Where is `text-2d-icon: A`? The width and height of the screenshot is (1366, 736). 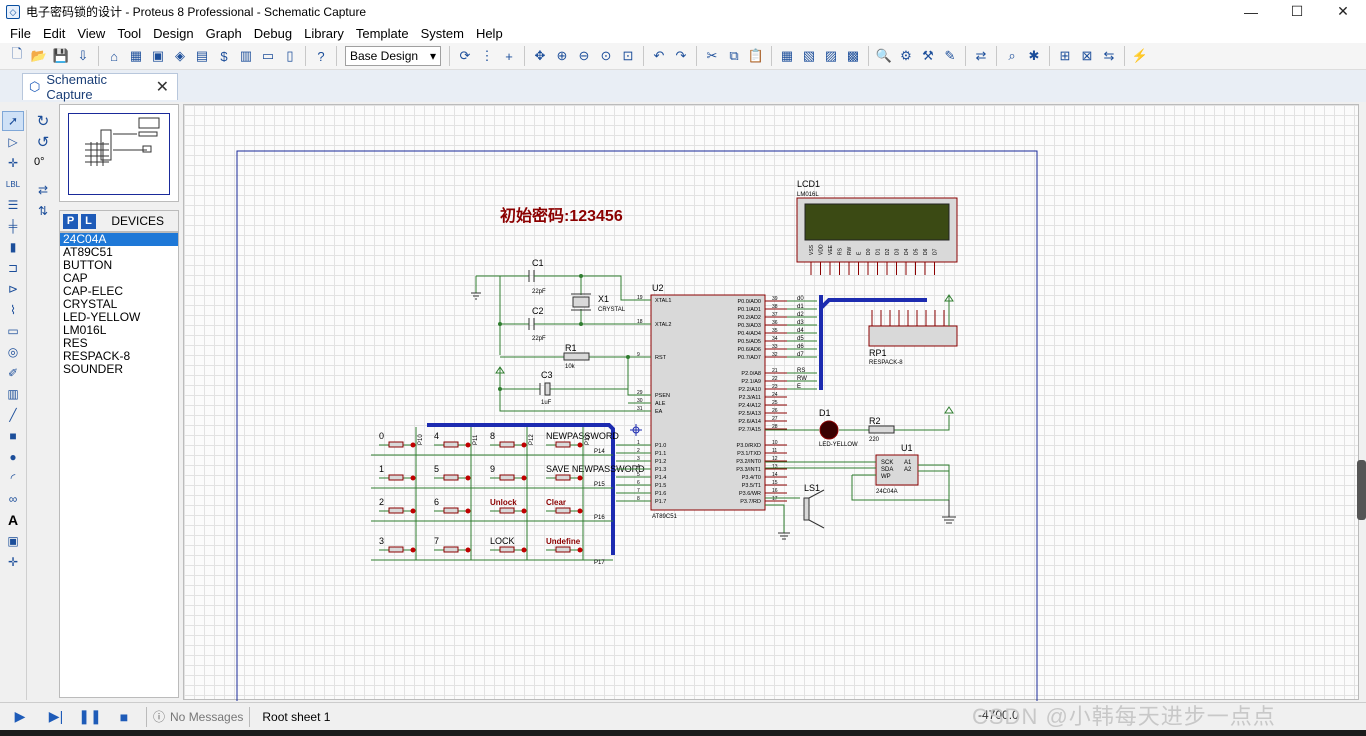 text-2d-icon: A is located at coordinates (13, 520).